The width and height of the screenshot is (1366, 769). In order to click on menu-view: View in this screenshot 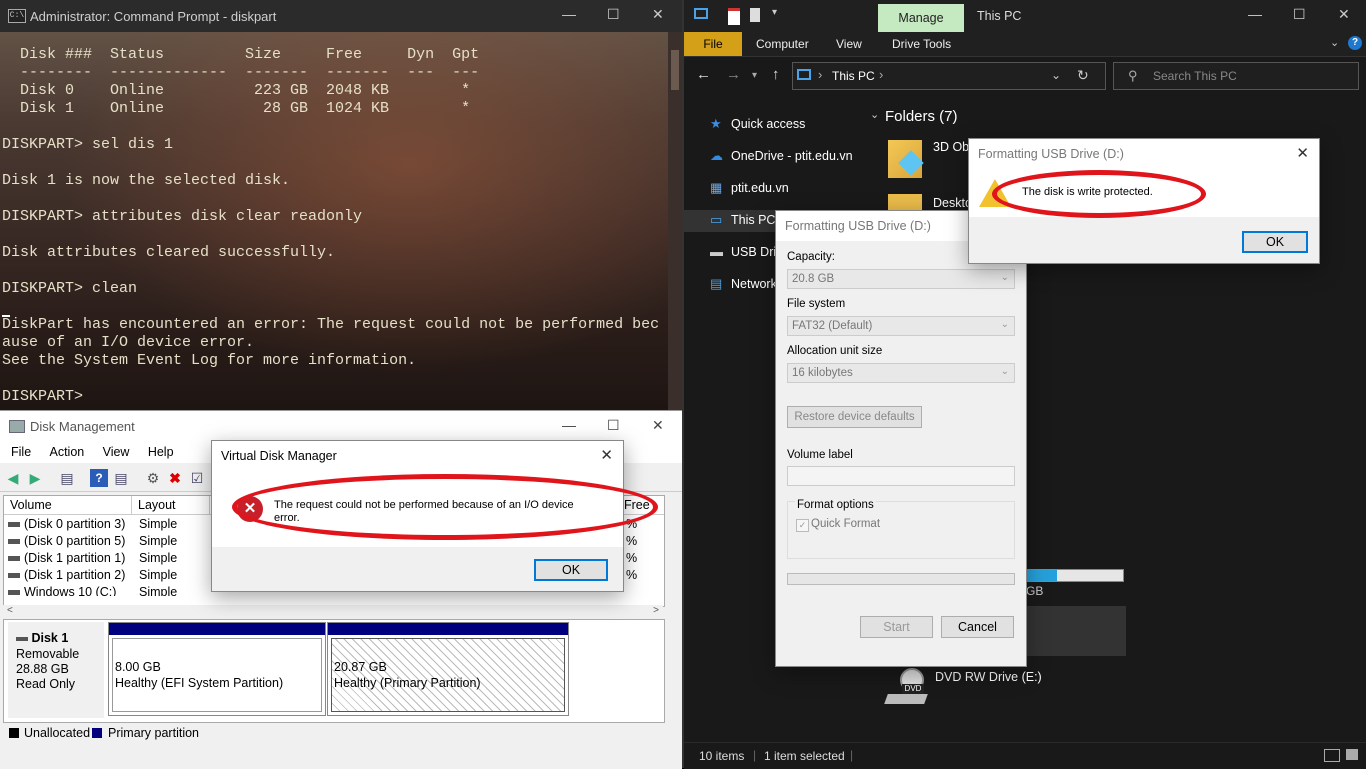, I will do `click(116, 452)`.